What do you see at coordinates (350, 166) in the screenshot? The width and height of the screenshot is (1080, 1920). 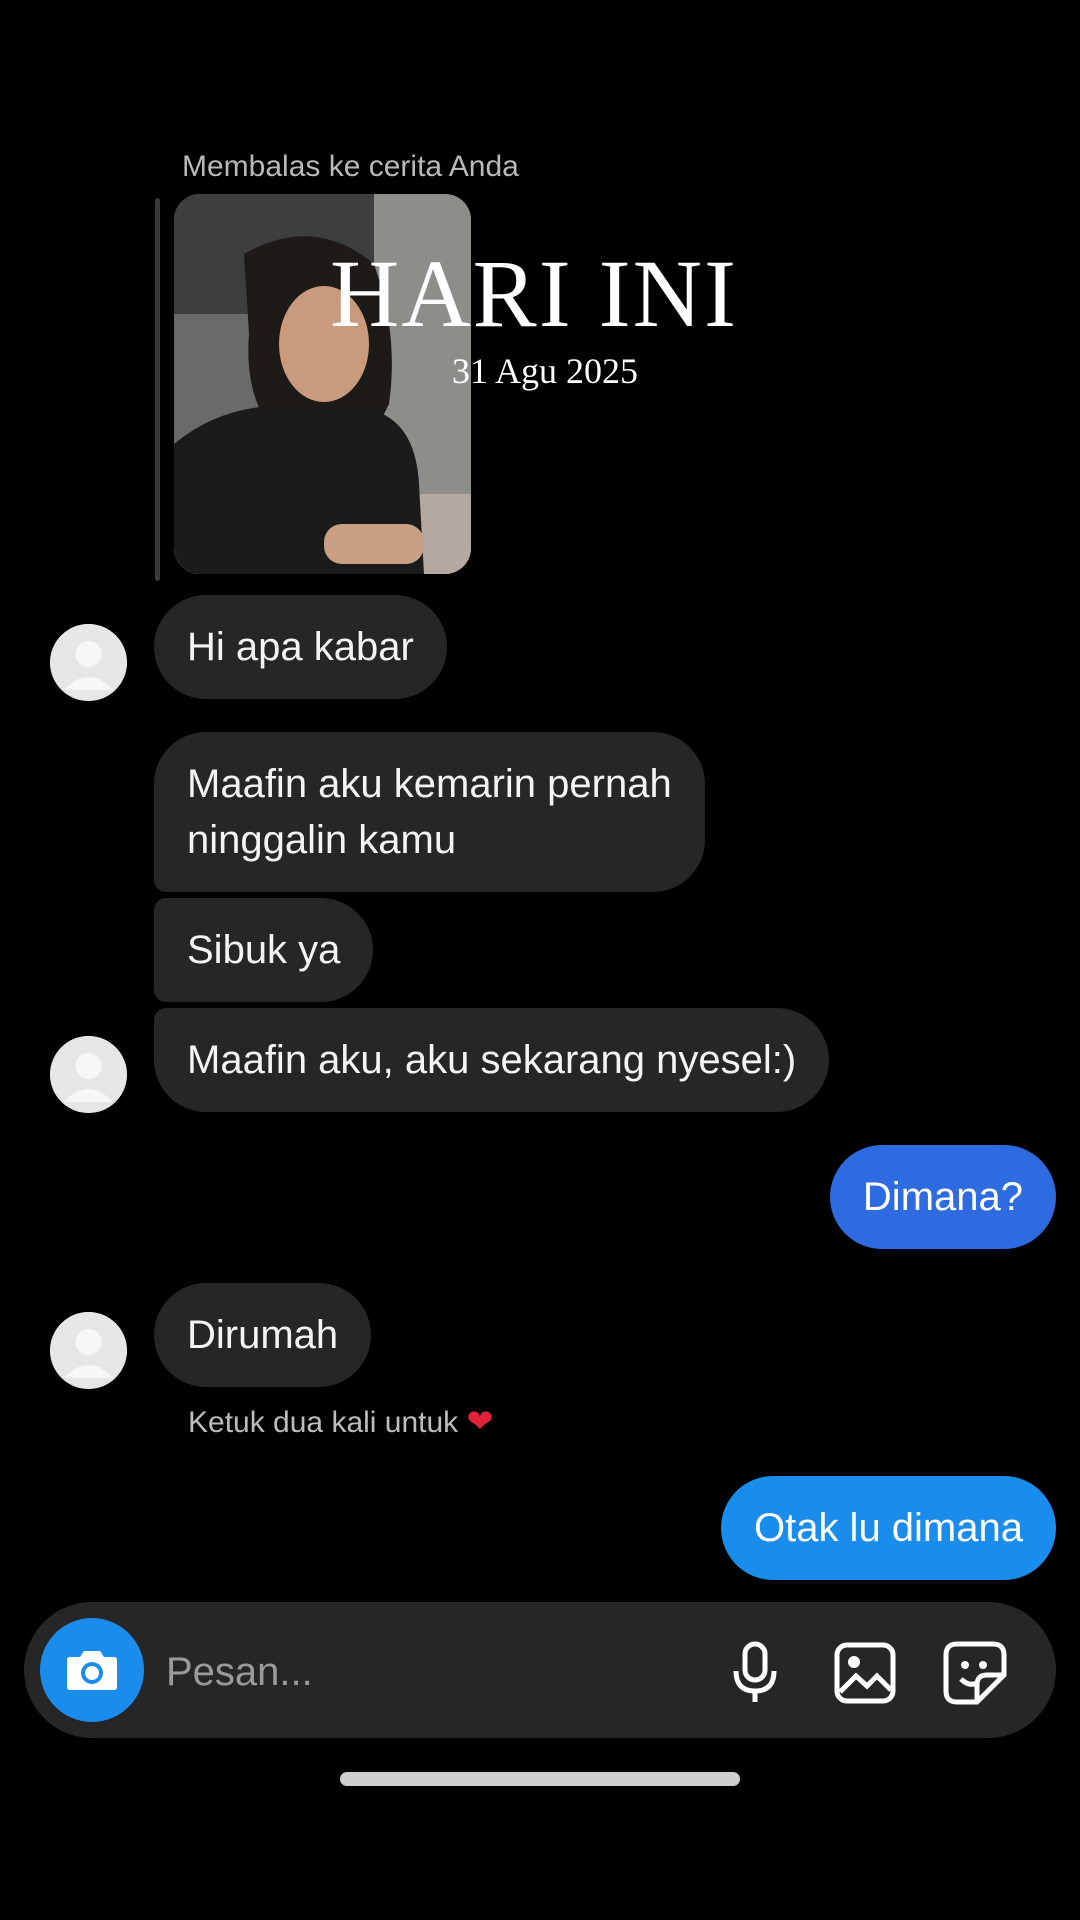 I see `story-reply-label: Membalas ke cerita Anda` at bounding box center [350, 166].